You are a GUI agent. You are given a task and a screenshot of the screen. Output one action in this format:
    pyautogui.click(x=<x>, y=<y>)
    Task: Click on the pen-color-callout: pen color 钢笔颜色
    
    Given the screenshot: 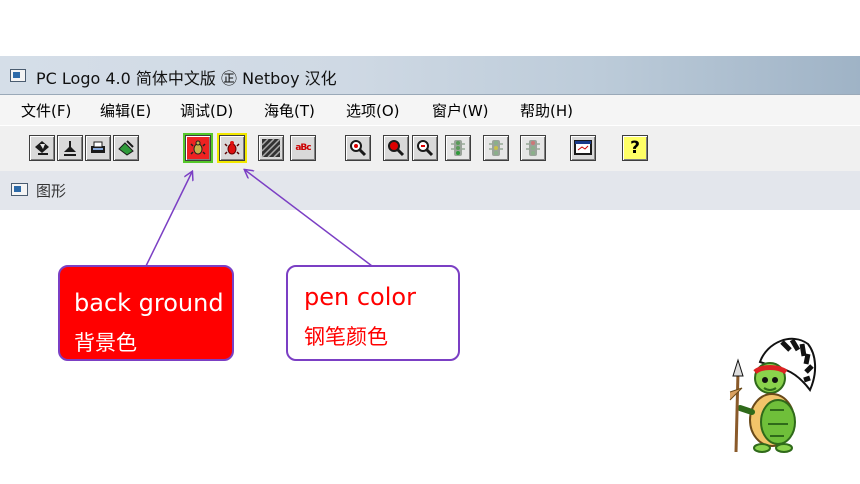 What is the action you would take?
    pyautogui.click(x=373, y=313)
    